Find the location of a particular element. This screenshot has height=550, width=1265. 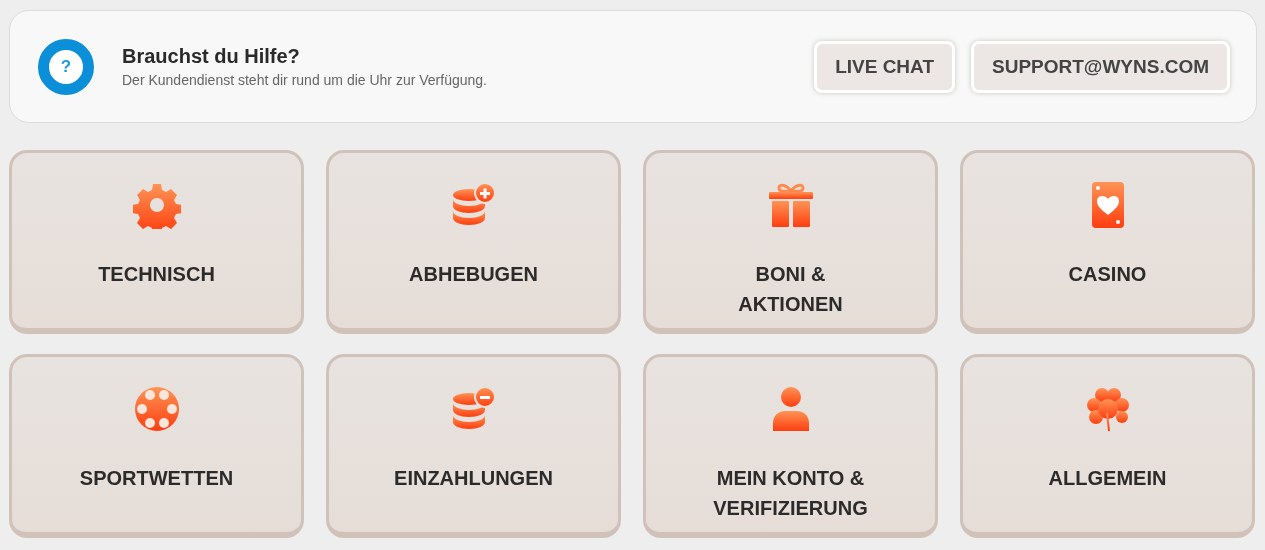

category-card: MEIN KONTO & VERIFIZIERUNG is located at coordinates (790, 446).